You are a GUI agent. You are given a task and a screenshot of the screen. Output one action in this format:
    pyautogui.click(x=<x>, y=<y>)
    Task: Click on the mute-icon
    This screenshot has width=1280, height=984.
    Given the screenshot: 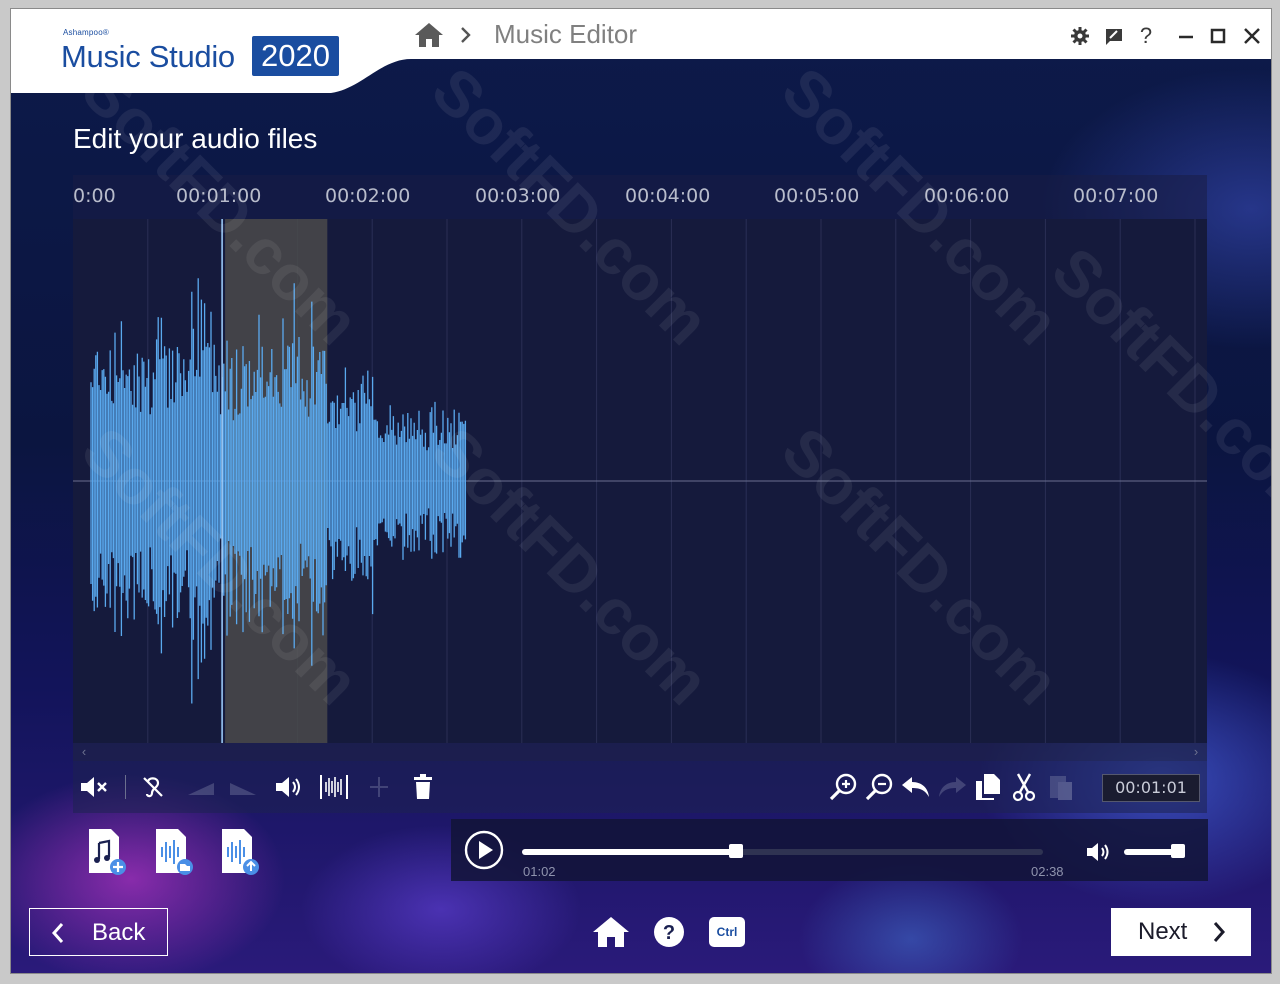 What is the action you would take?
    pyautogui.click(x=94, y=787)
    